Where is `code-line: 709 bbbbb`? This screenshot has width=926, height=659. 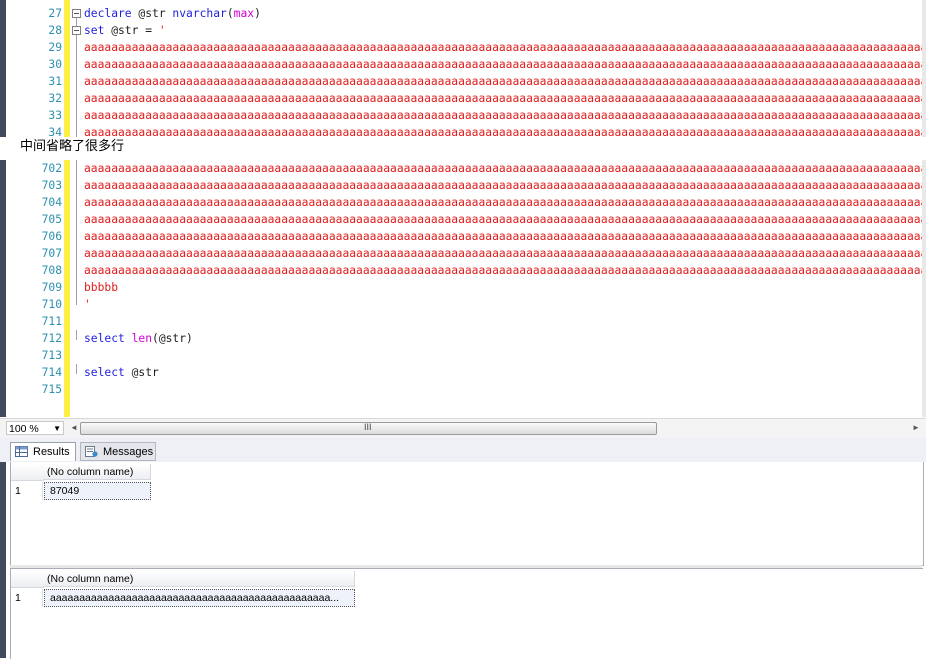 code-line: 709 bbbbb is located at coordinates (463, 287).